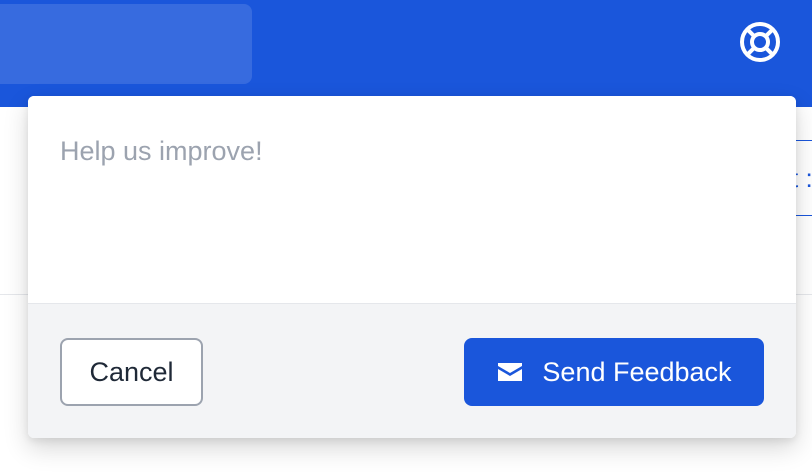  I want to click on send-feedback-button: Send Feedback, so click(614, 372).